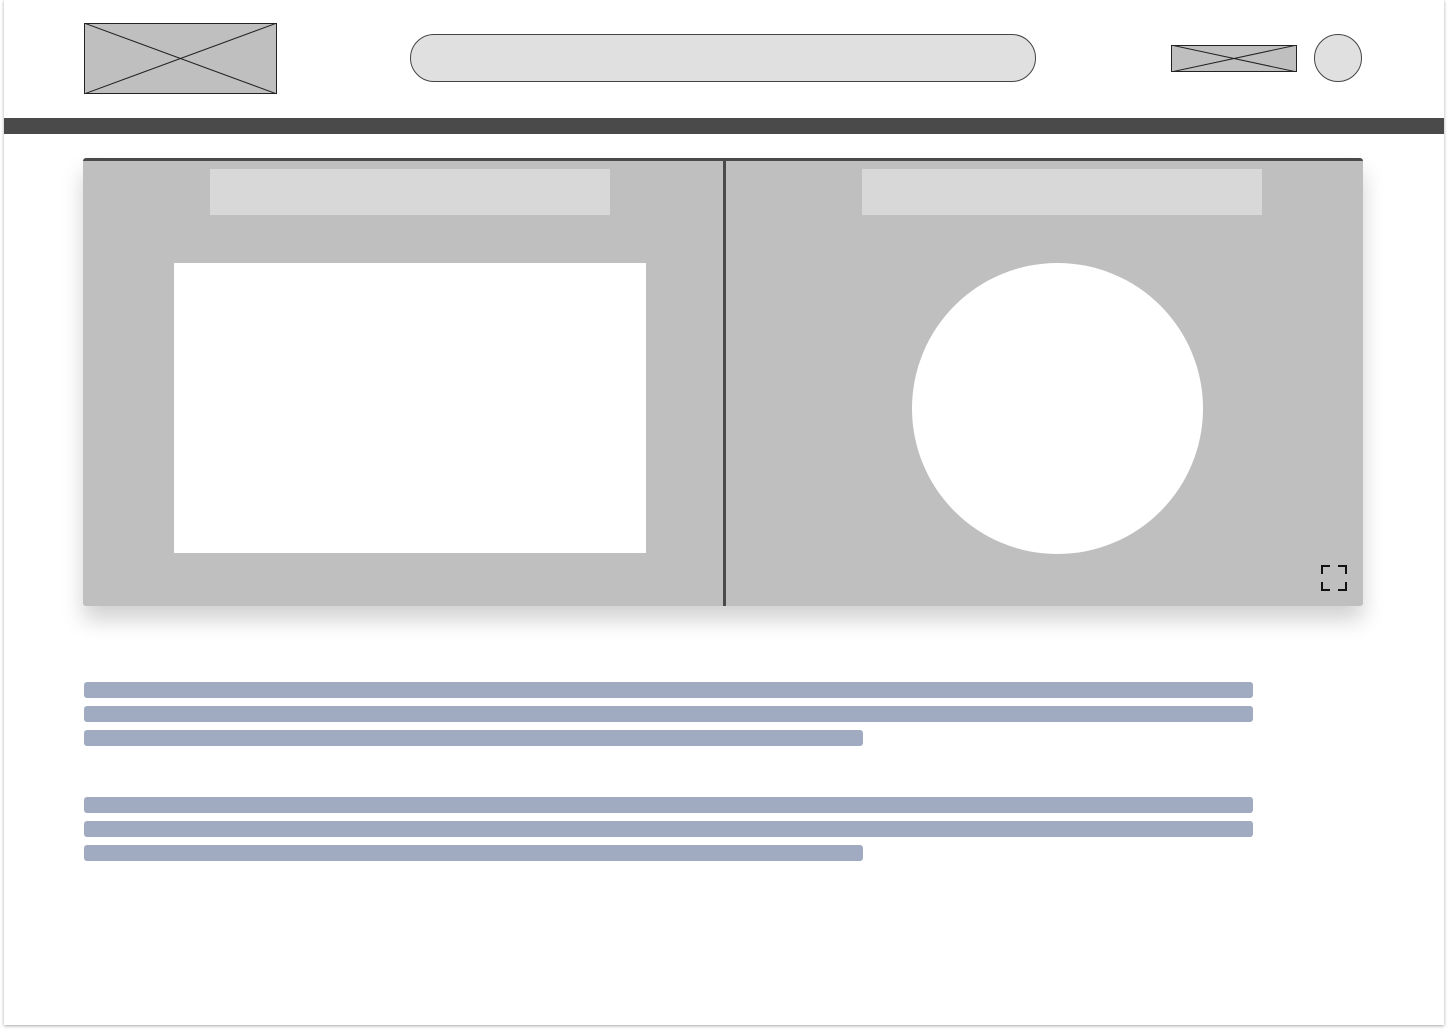  I want to click on fullscreen-icon, so click(1334, 578).